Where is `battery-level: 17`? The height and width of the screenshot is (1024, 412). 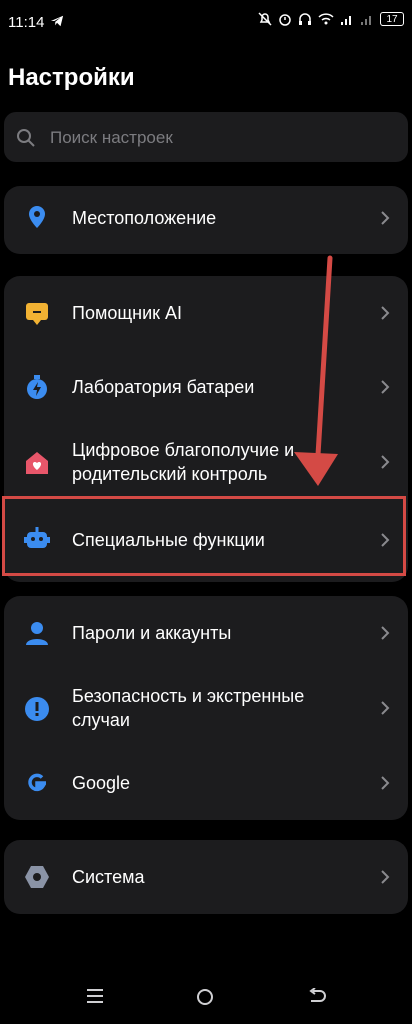 battery-level: 17 is located at coordinates (392, 19).